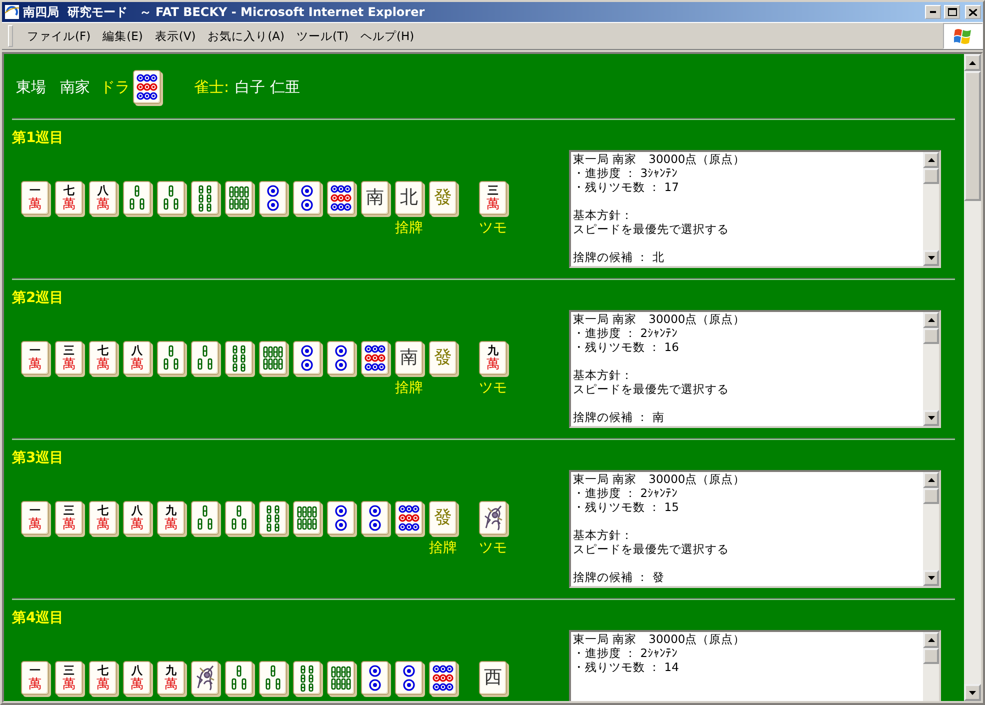 The image size is (985, 705). Describe the element at coordinates (246, 36) in the screenshot. I see `menu-item: お気に入り(A)` at that location.